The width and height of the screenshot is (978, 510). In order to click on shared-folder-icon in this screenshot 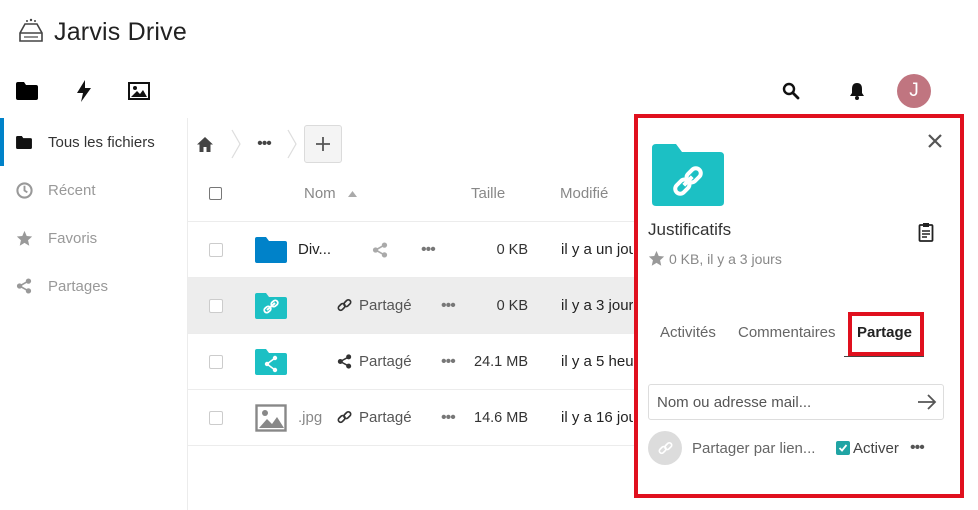, I will do `click(271, 361)`.